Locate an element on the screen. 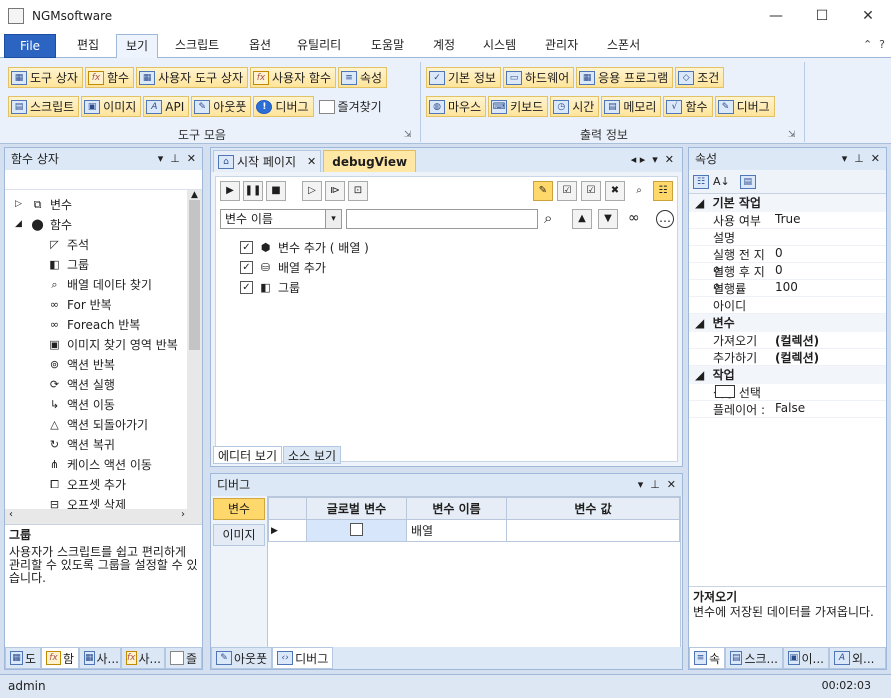 Image resolution: width=891 pixels, height=698 pixels. bottom-tab-function: fx 함 is located at coordinates (60, 658).